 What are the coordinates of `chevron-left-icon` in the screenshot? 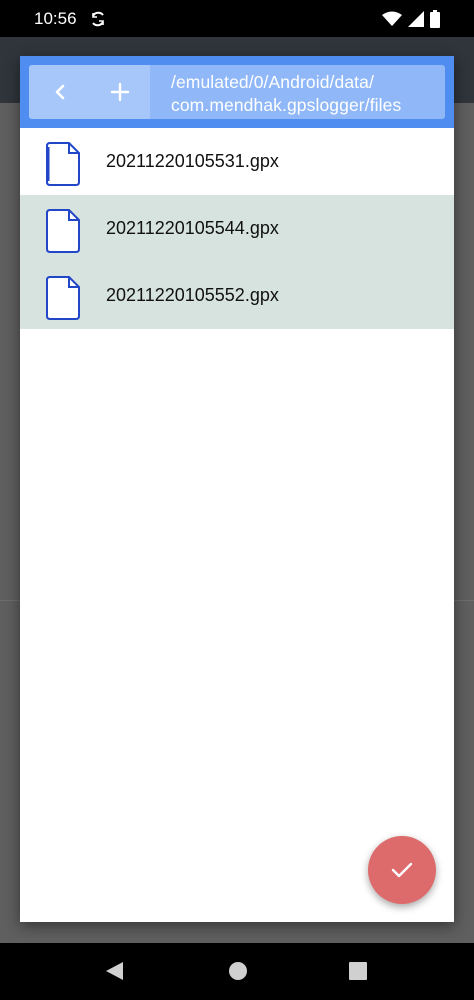 It's located at (60, 92).